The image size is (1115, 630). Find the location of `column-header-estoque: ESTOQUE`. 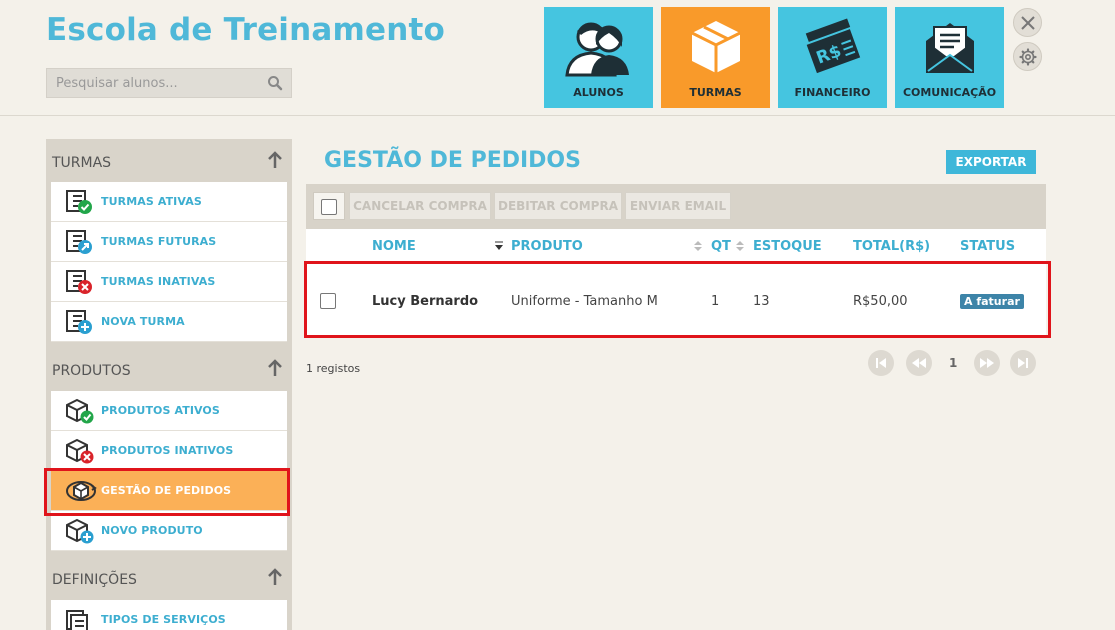

column-header-estoque: ESTOQUE is located at coordinates (787, 246).